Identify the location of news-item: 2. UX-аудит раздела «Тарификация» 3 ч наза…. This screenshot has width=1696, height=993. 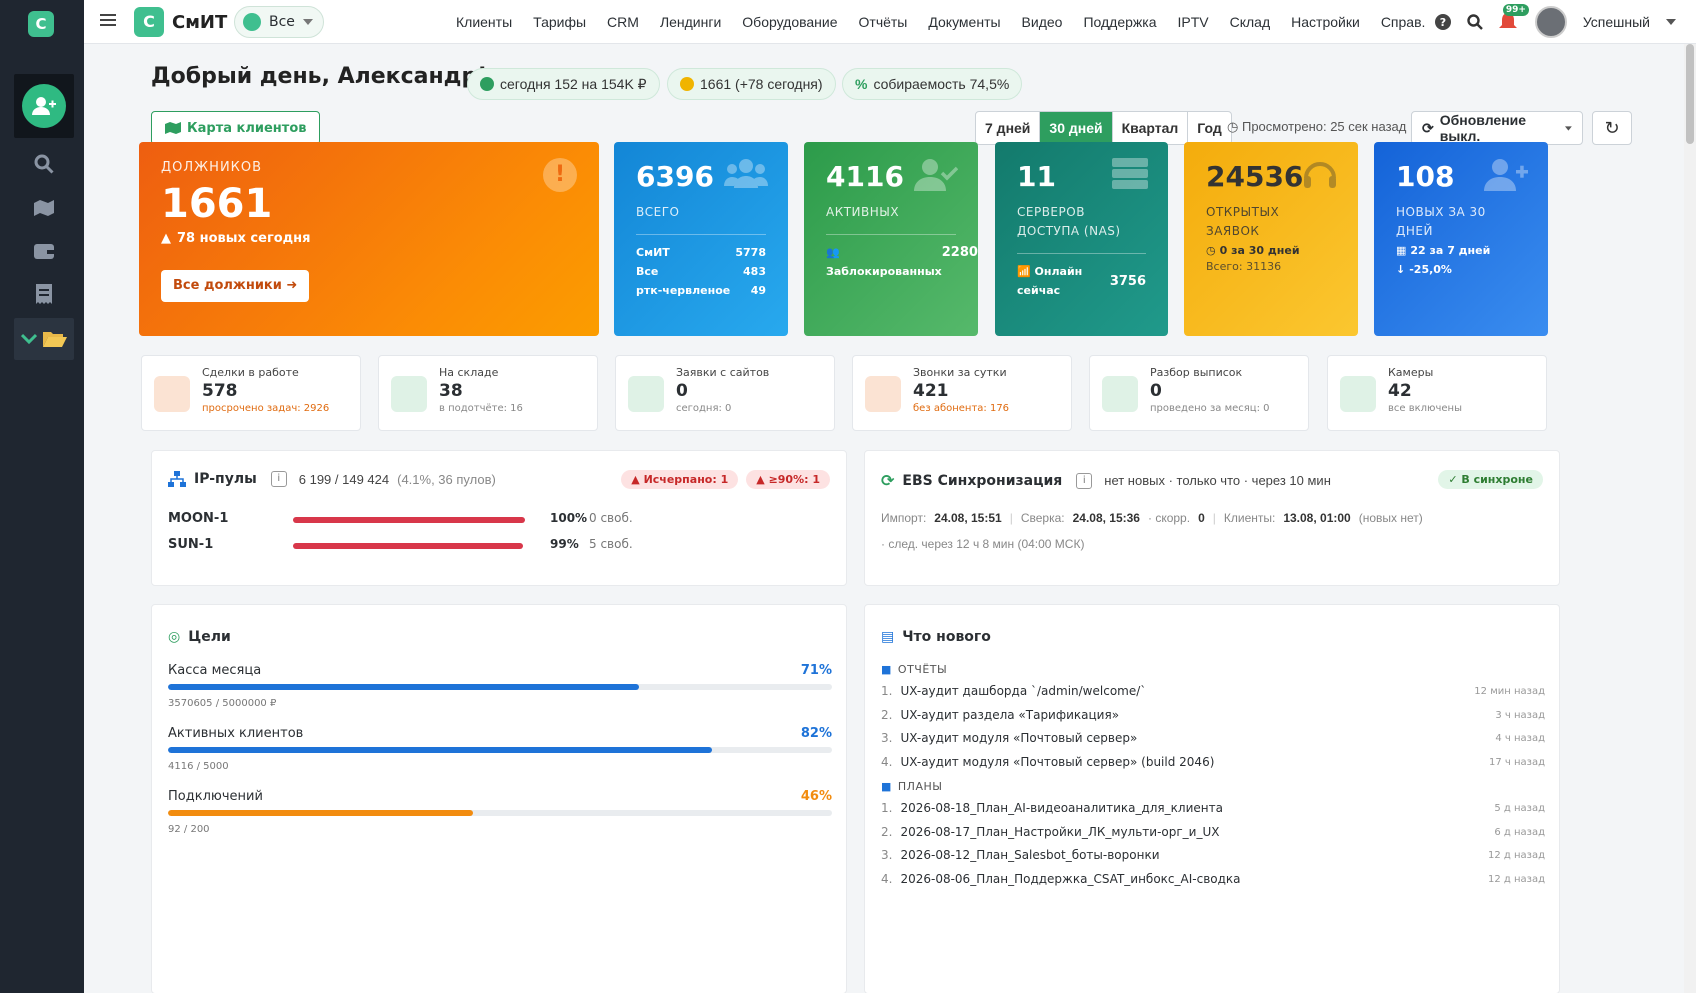
(1213, 716).